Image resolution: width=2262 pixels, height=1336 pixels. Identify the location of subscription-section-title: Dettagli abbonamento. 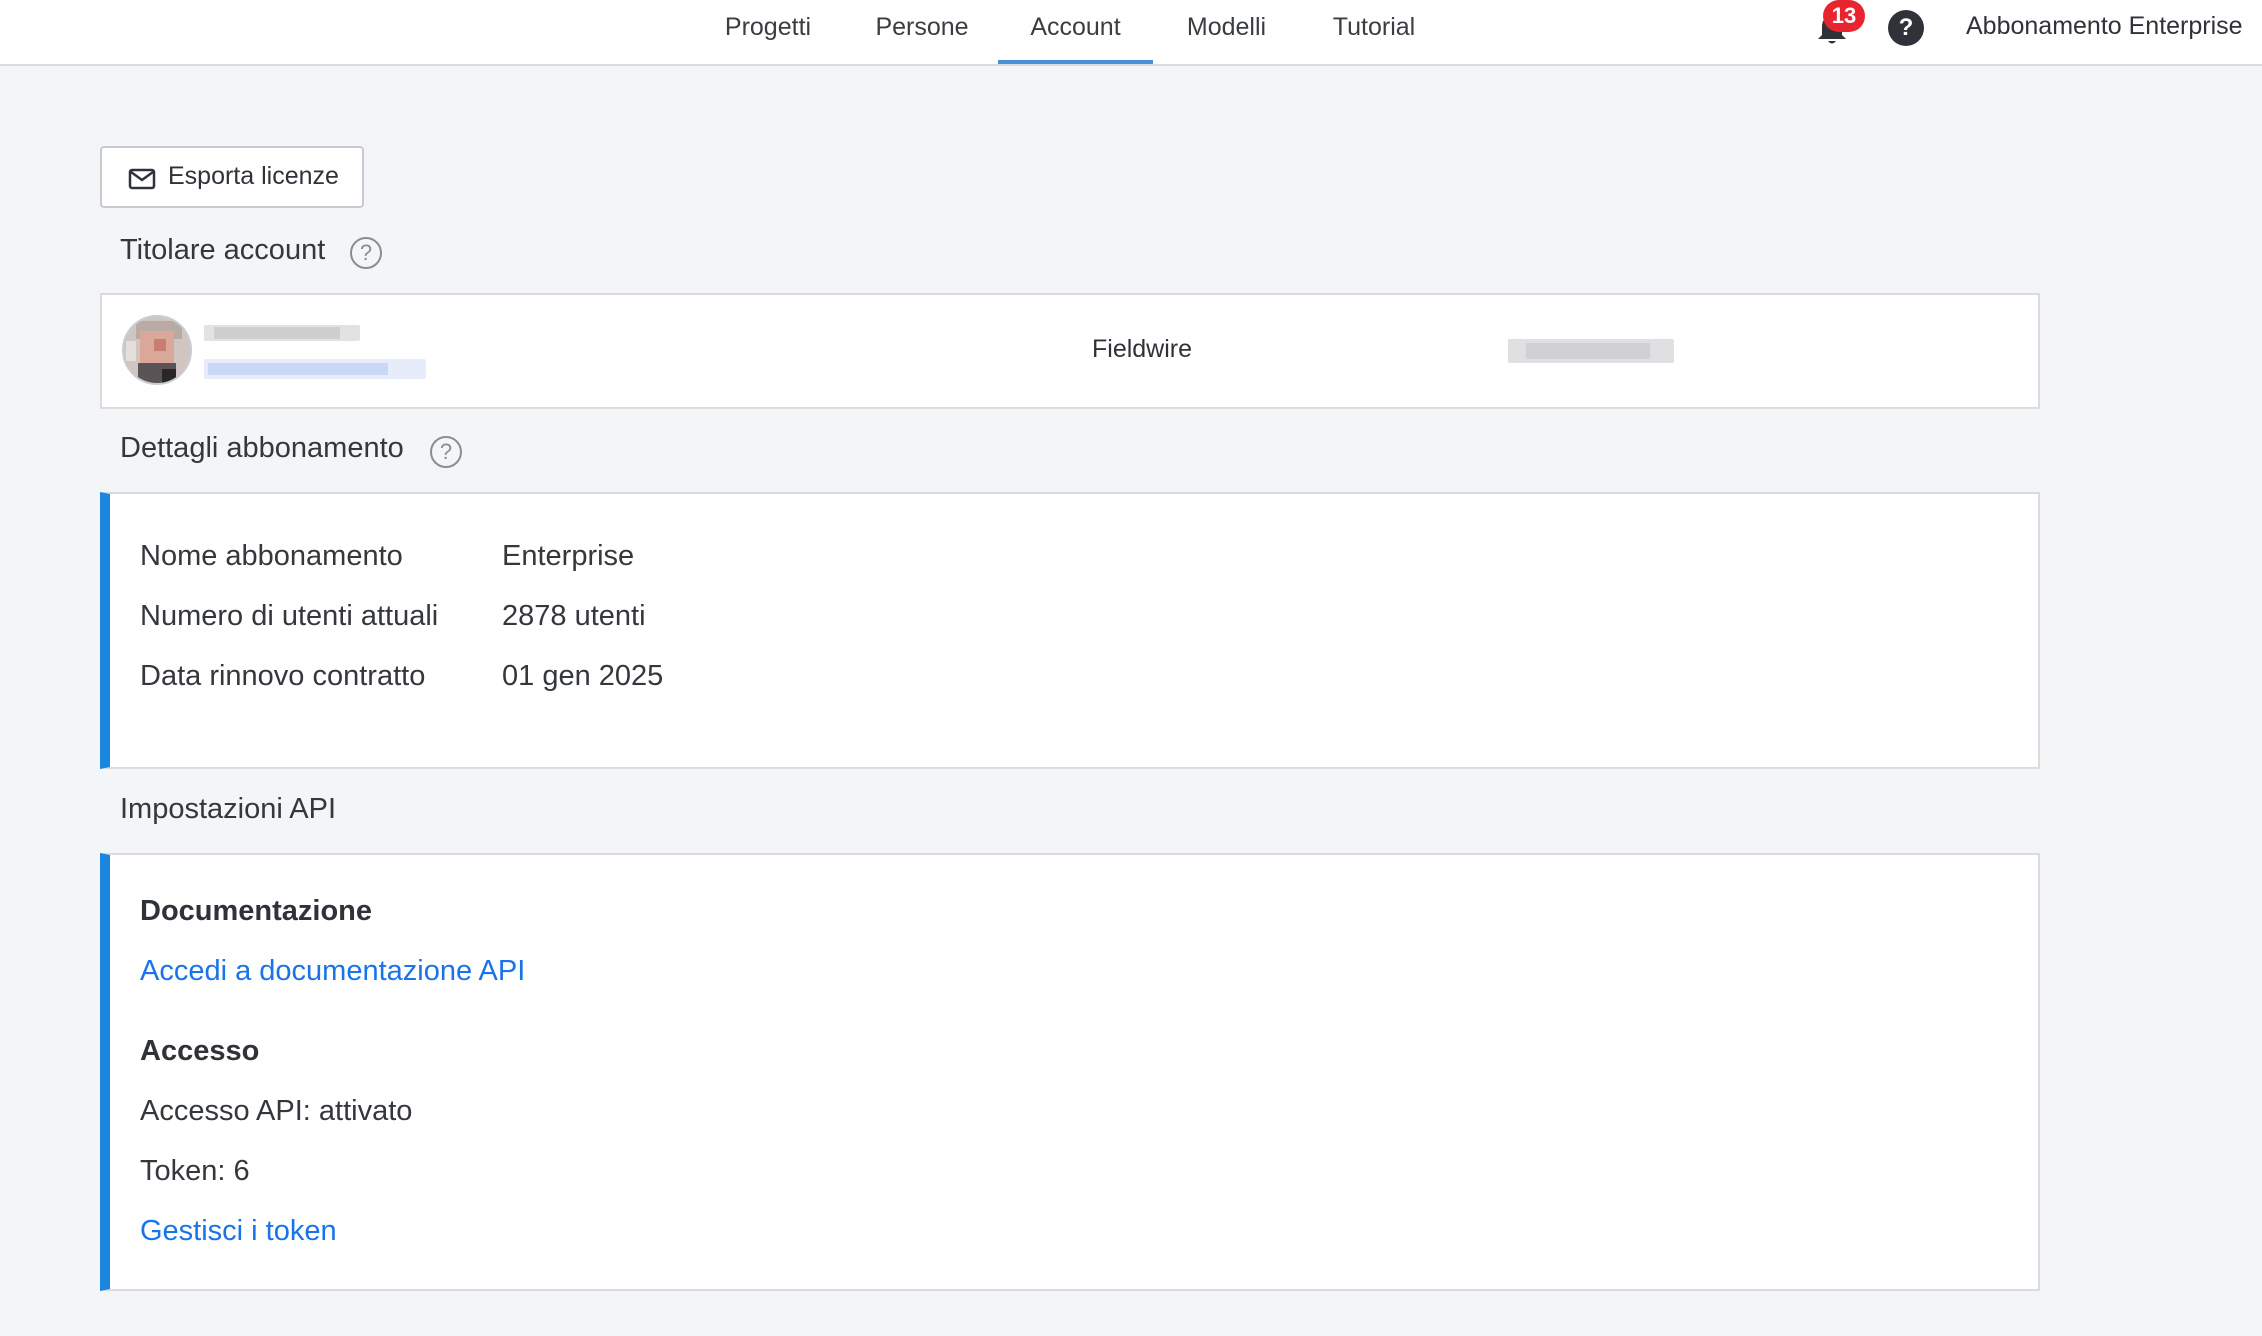
(262, 448).